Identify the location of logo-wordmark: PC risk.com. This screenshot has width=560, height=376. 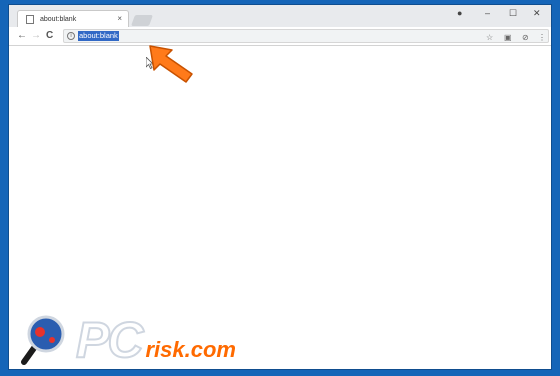
(155, 340).